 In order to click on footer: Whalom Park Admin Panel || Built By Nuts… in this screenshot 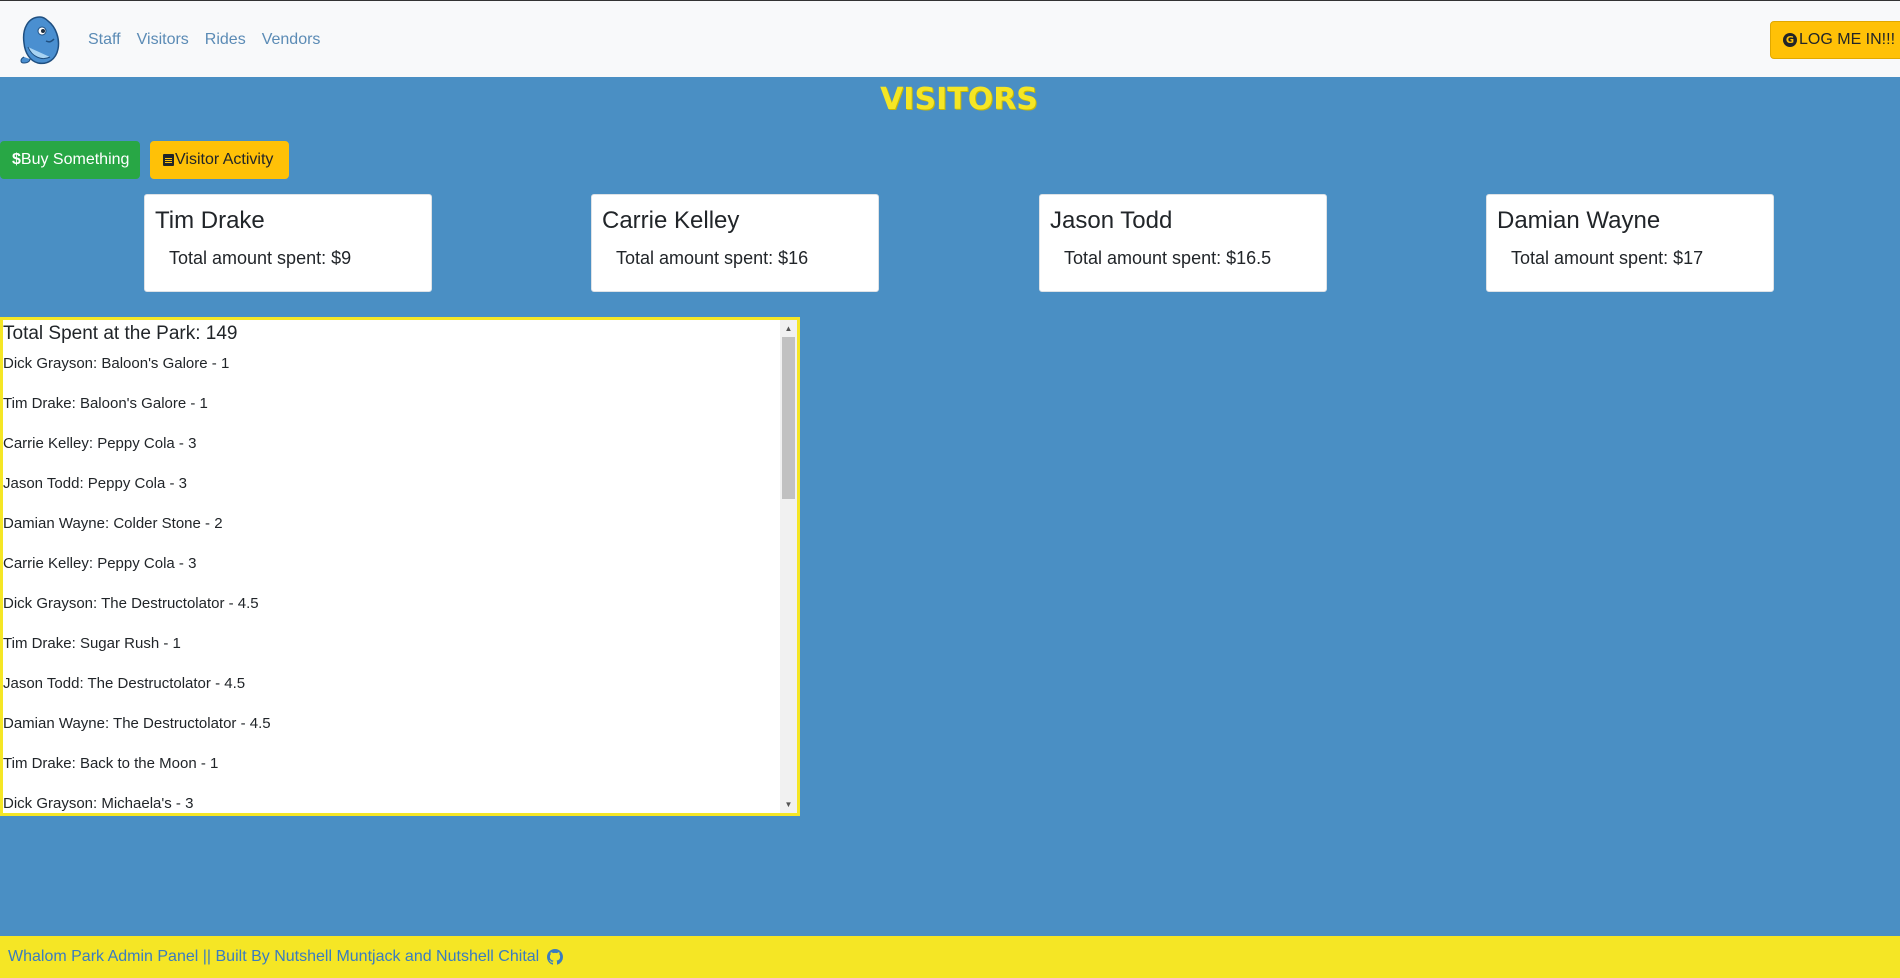, I will do `click(950, 957)`.